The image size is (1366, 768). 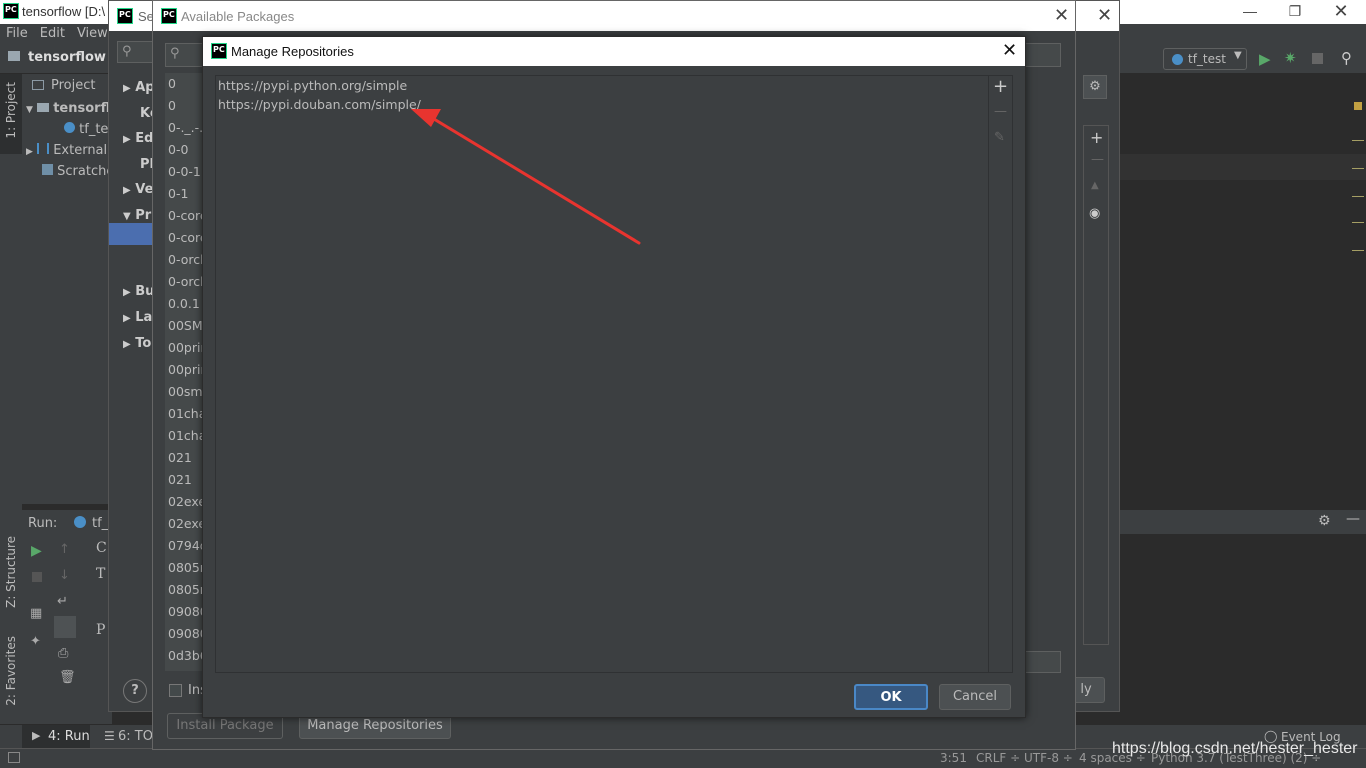 What do you see at coordinates (67, 108) in the screenshot?
I see `tree-item-root: ▼ tensorfl` at bounding box center [67, 108].